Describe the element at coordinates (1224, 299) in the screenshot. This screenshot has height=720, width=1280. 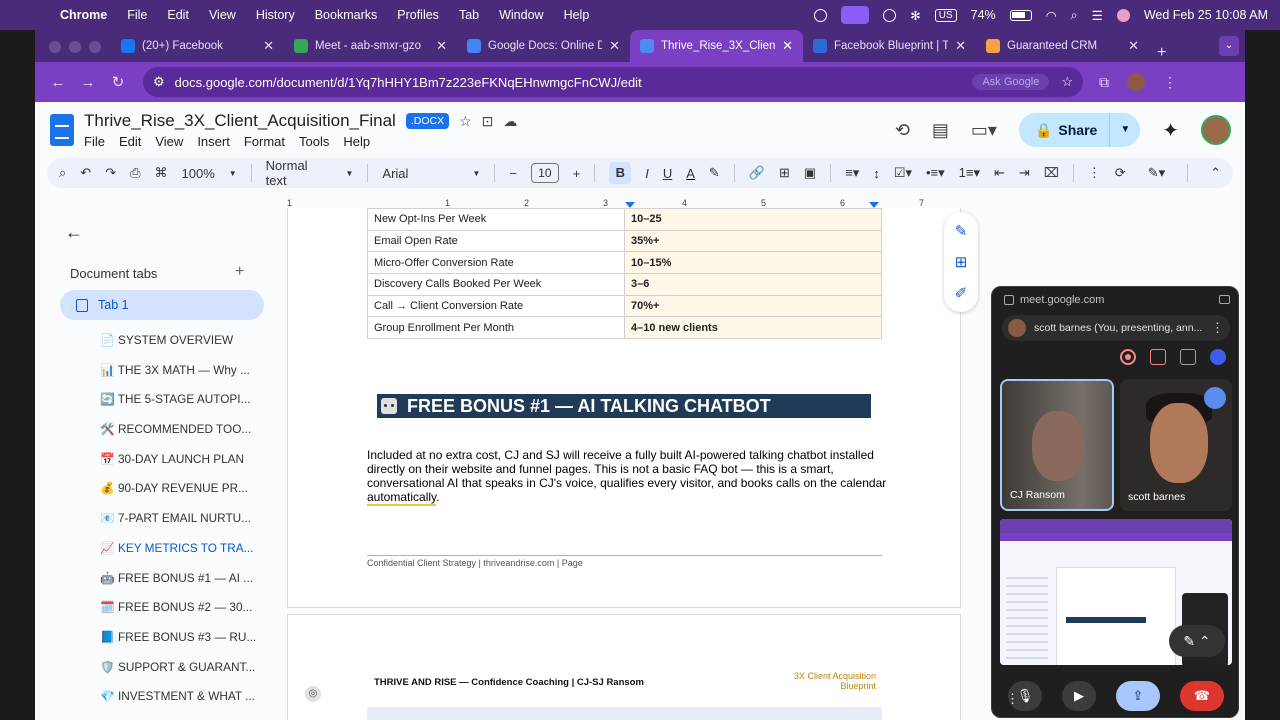
I see `back-to-tab-icon` at that location.